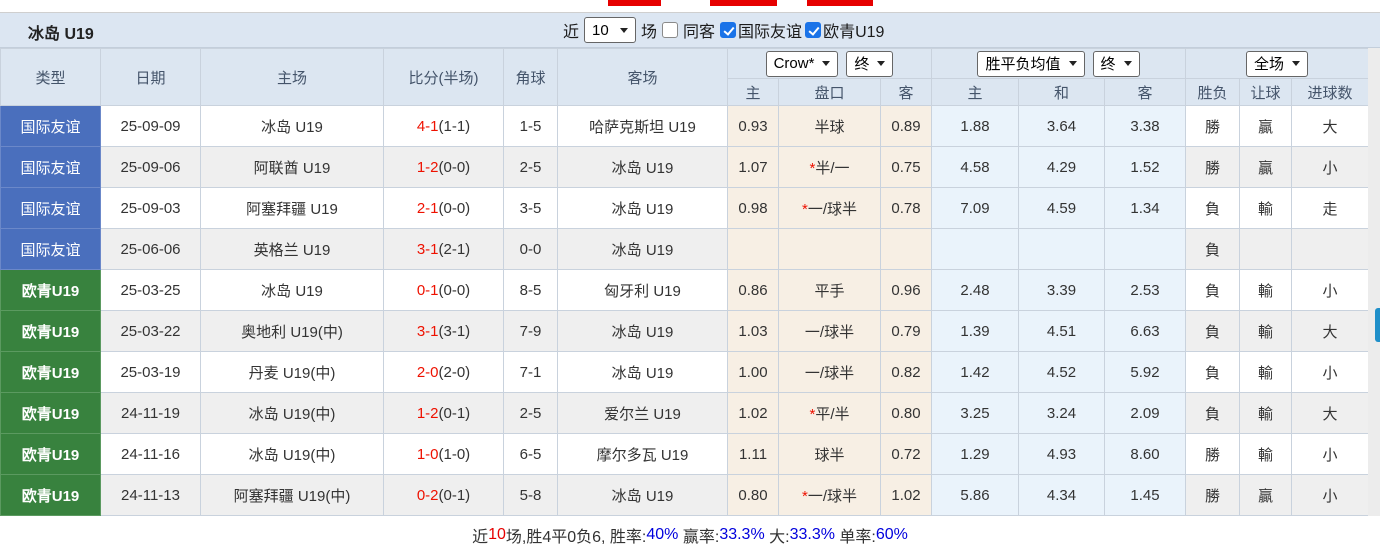 This screenshot has height=553, width=1380. Describe the element at coordinates (530, 208) in the screenshot. I see `corner-cell: 3-5` at that location.